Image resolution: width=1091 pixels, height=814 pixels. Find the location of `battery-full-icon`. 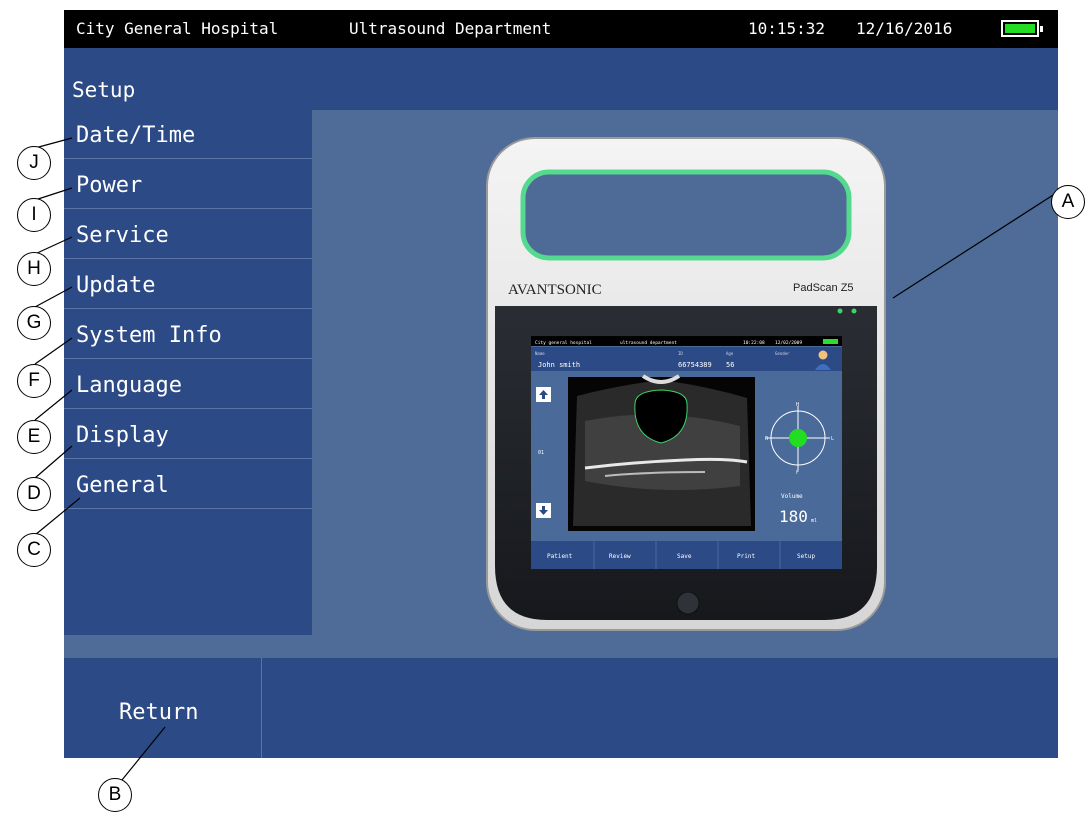

battery-full-icon is located at coordinates (1022, 28).